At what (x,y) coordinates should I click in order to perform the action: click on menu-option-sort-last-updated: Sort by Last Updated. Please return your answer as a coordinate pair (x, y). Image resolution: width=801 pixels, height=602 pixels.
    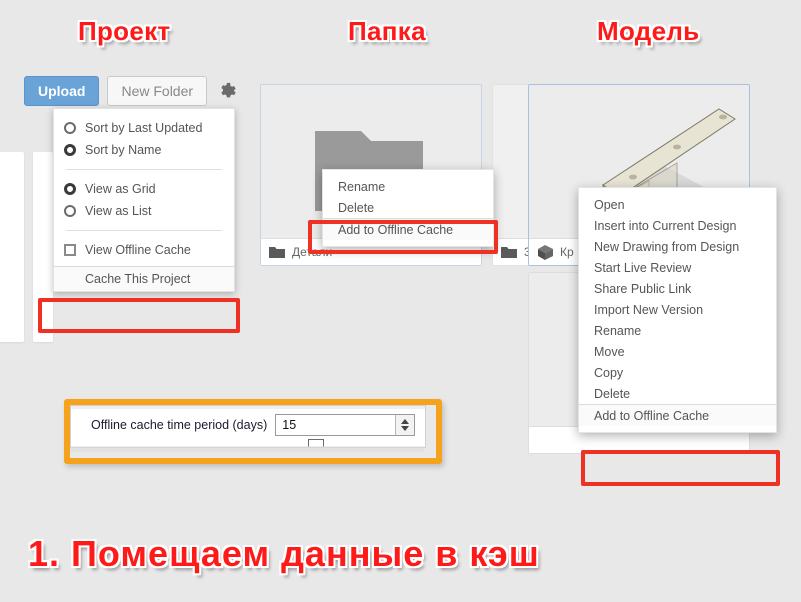
    Looking at the image, I should click on (144, 128).